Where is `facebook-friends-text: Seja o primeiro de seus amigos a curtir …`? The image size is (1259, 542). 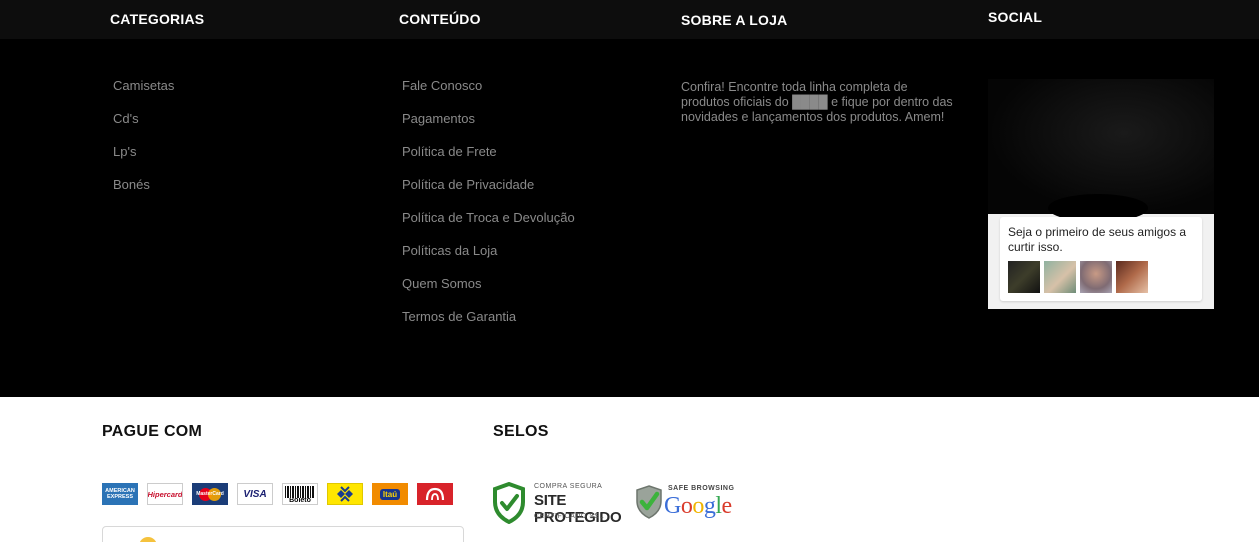
facebook-friends-text: Seja o primeiro de seus amigos a curtir … is located at coordinates (1097, 239).